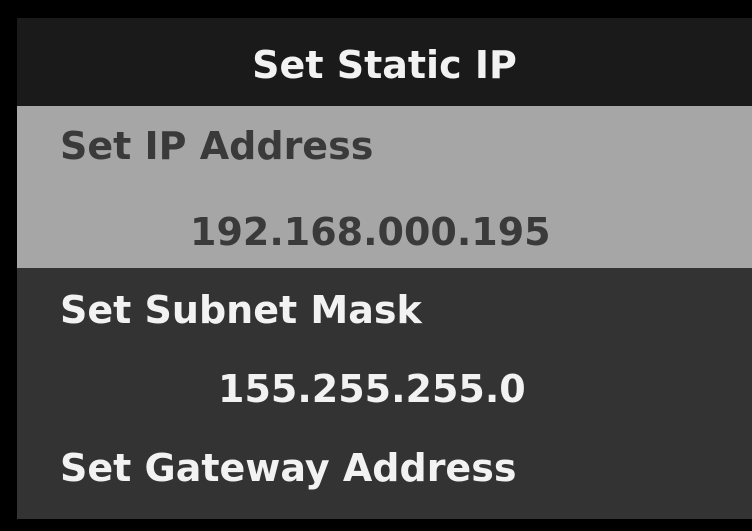 Image resolution: width=752 pixels, height=531 pixels. I want to click on ip-address-value: 192.168.000.195, so click(370, 232).